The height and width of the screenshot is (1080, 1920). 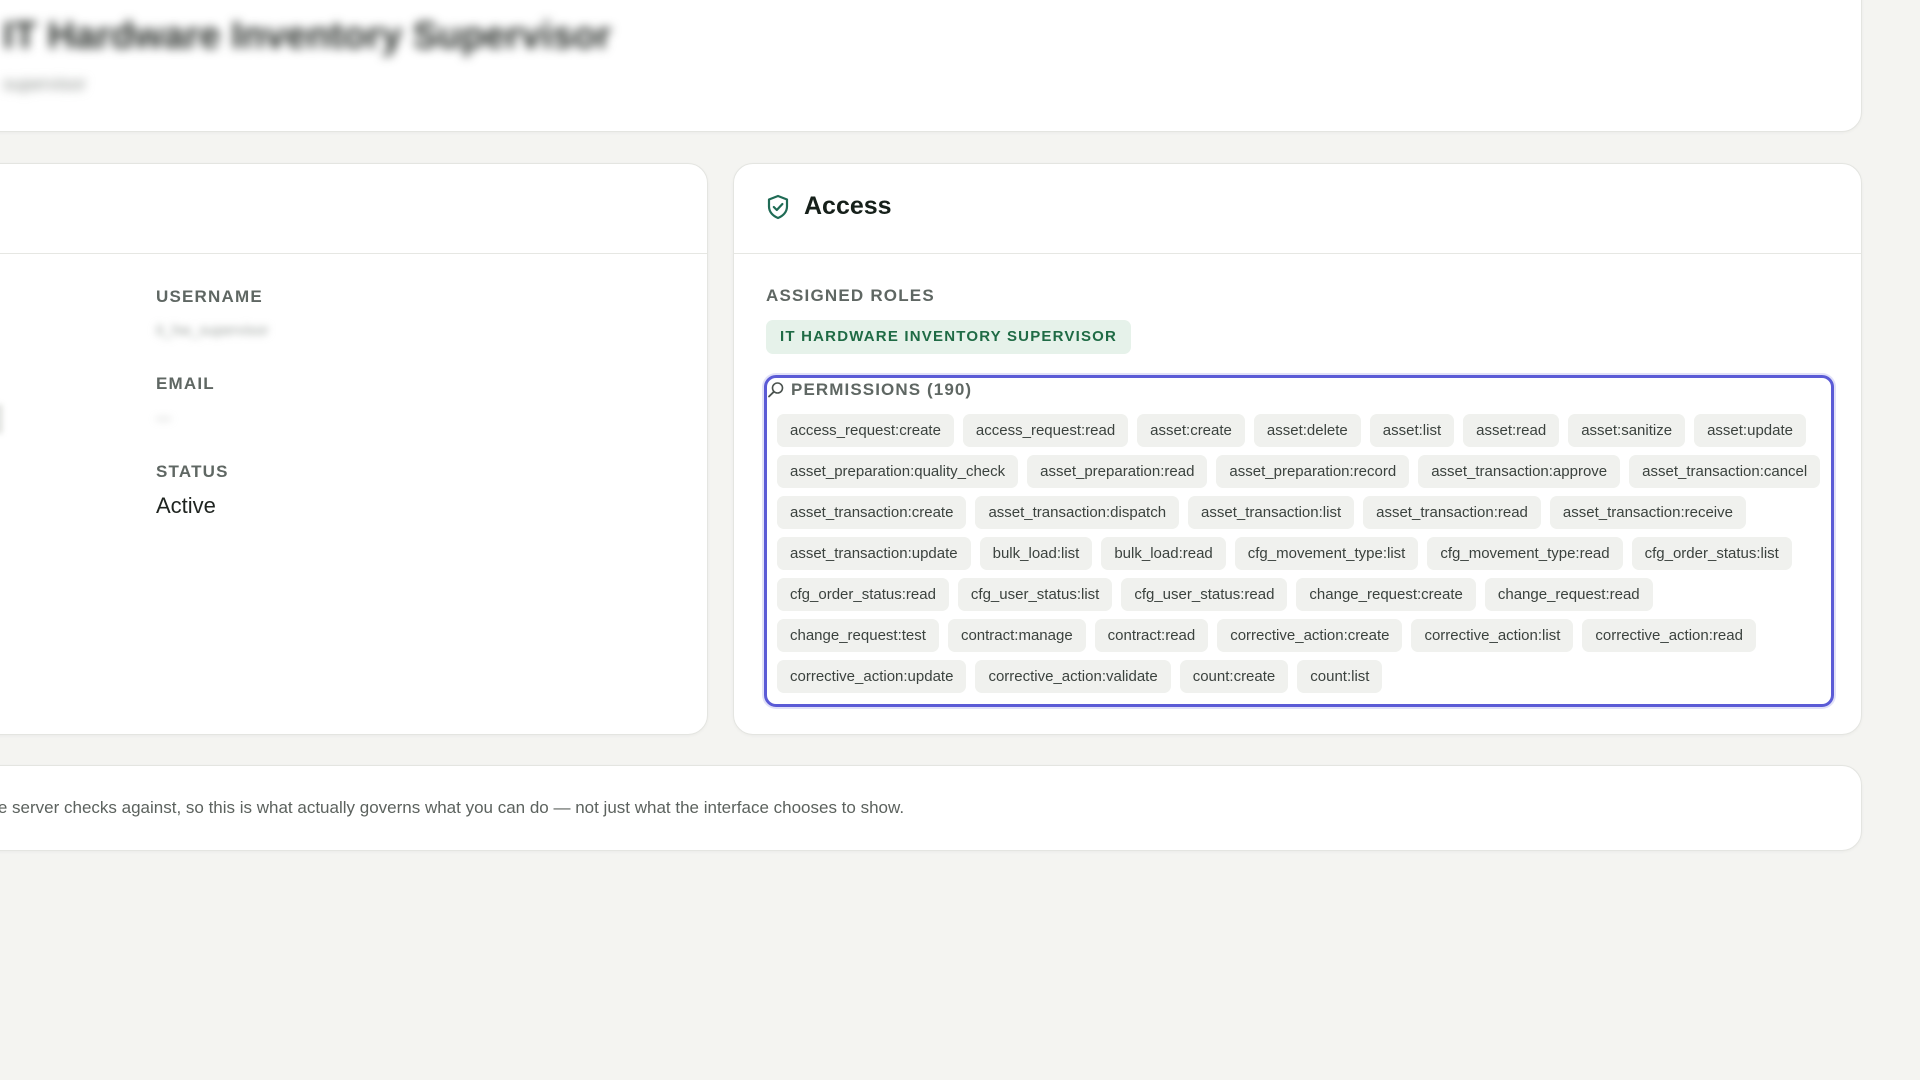 I want to click on assigned-roles-label: ASSIGNED ROLES, so click(x=850, y=295).